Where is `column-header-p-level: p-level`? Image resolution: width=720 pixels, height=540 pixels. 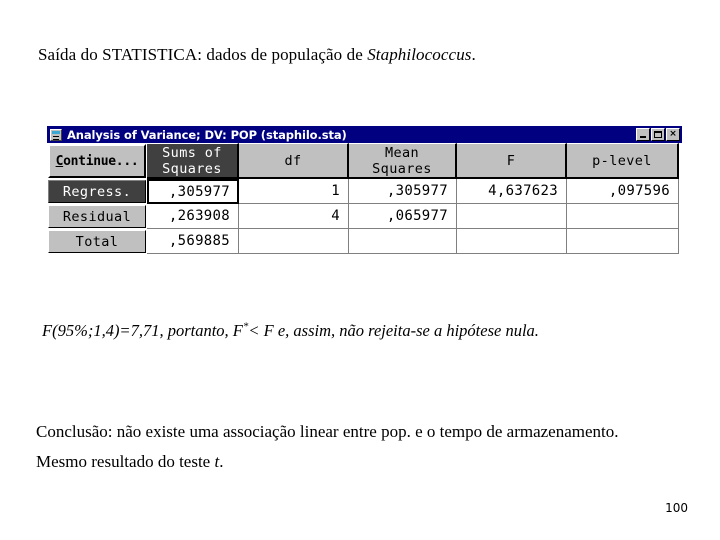
column-header-p-level: p-level is located at coordinates (623, 161).